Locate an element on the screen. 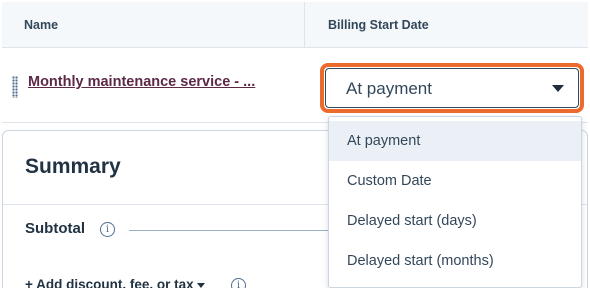 The image size is (590, 290). menu-item-delayed-start-days: Delayed start (days) is located at coordinates (455, 221).